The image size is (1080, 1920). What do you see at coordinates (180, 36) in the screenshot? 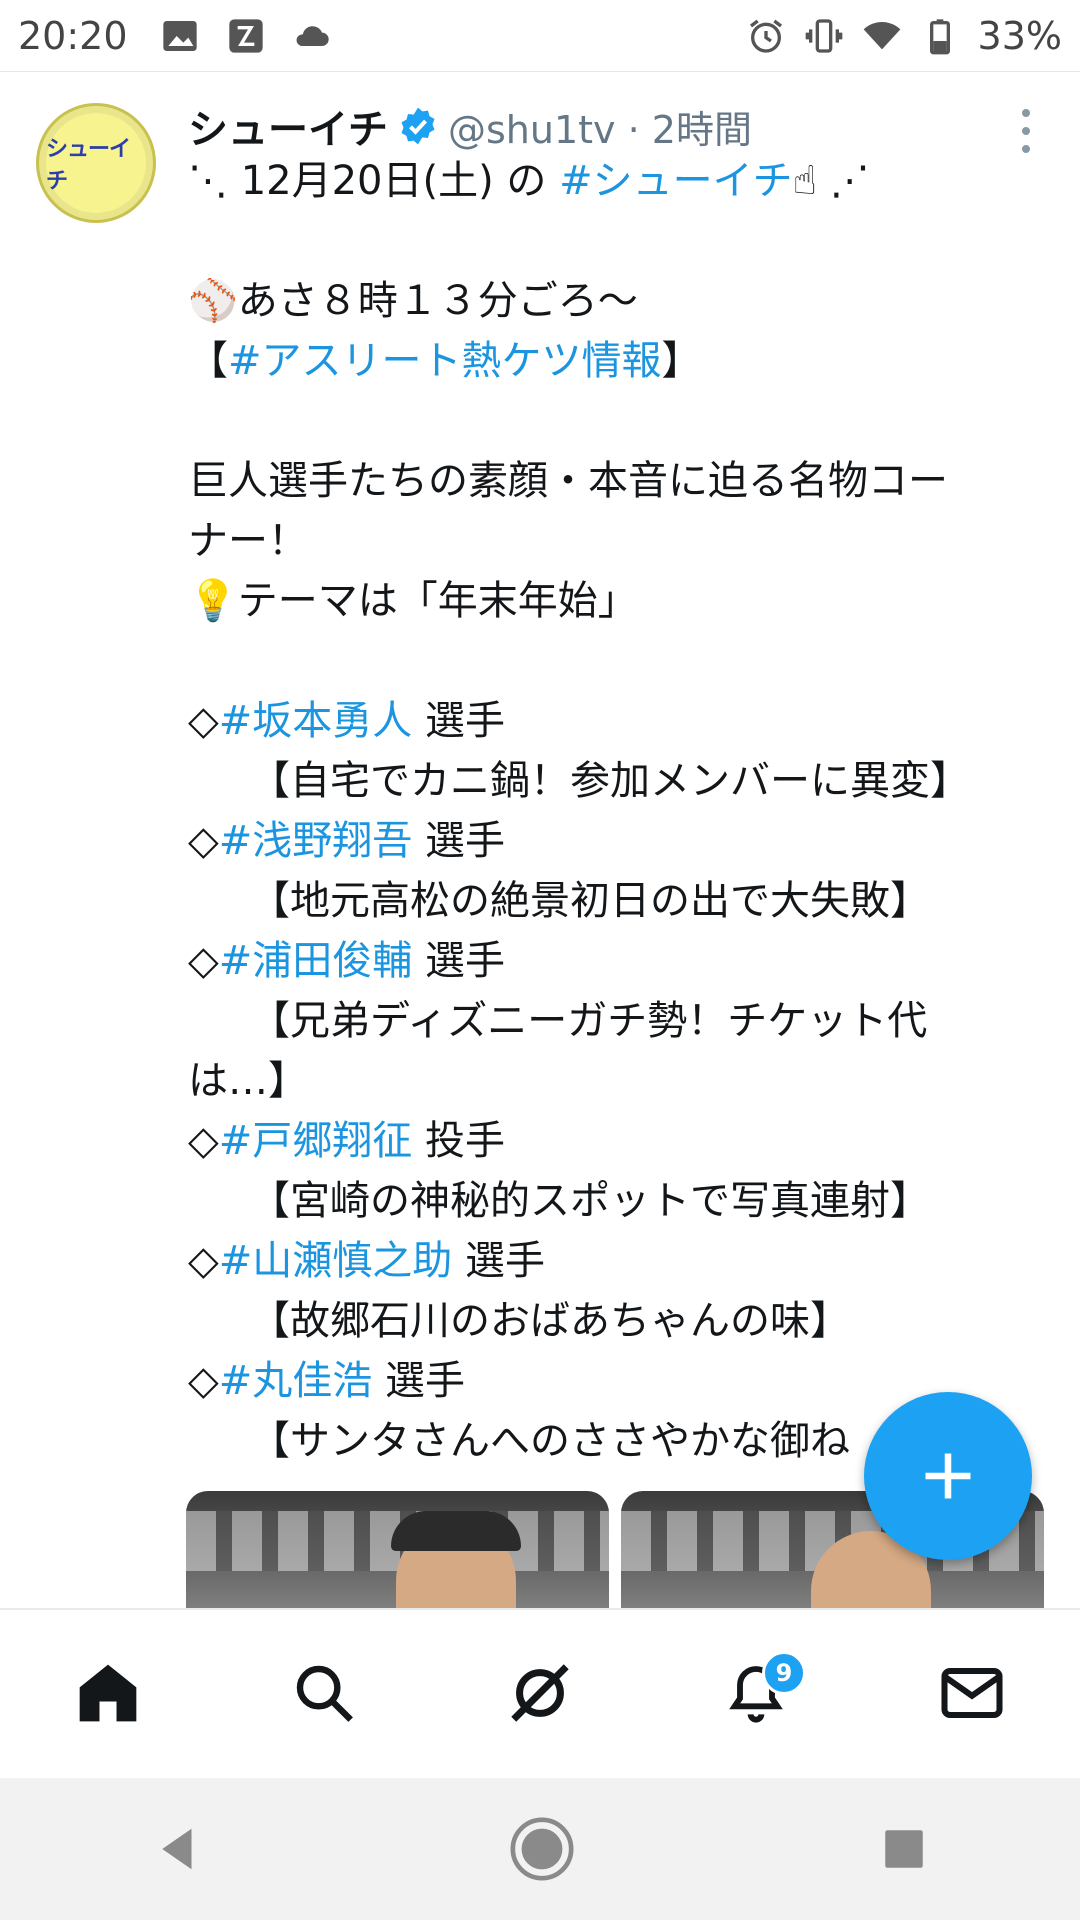
I see `gallery-icon` at bounding box center [180, 36].